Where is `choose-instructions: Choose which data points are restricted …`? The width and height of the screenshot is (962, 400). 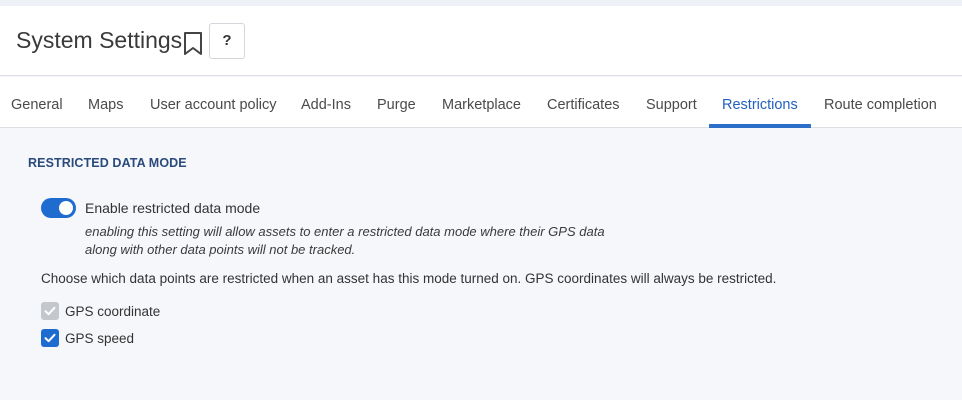 choose-instructions: Choose which data points are restricted … is located at coordinates (409, 278).